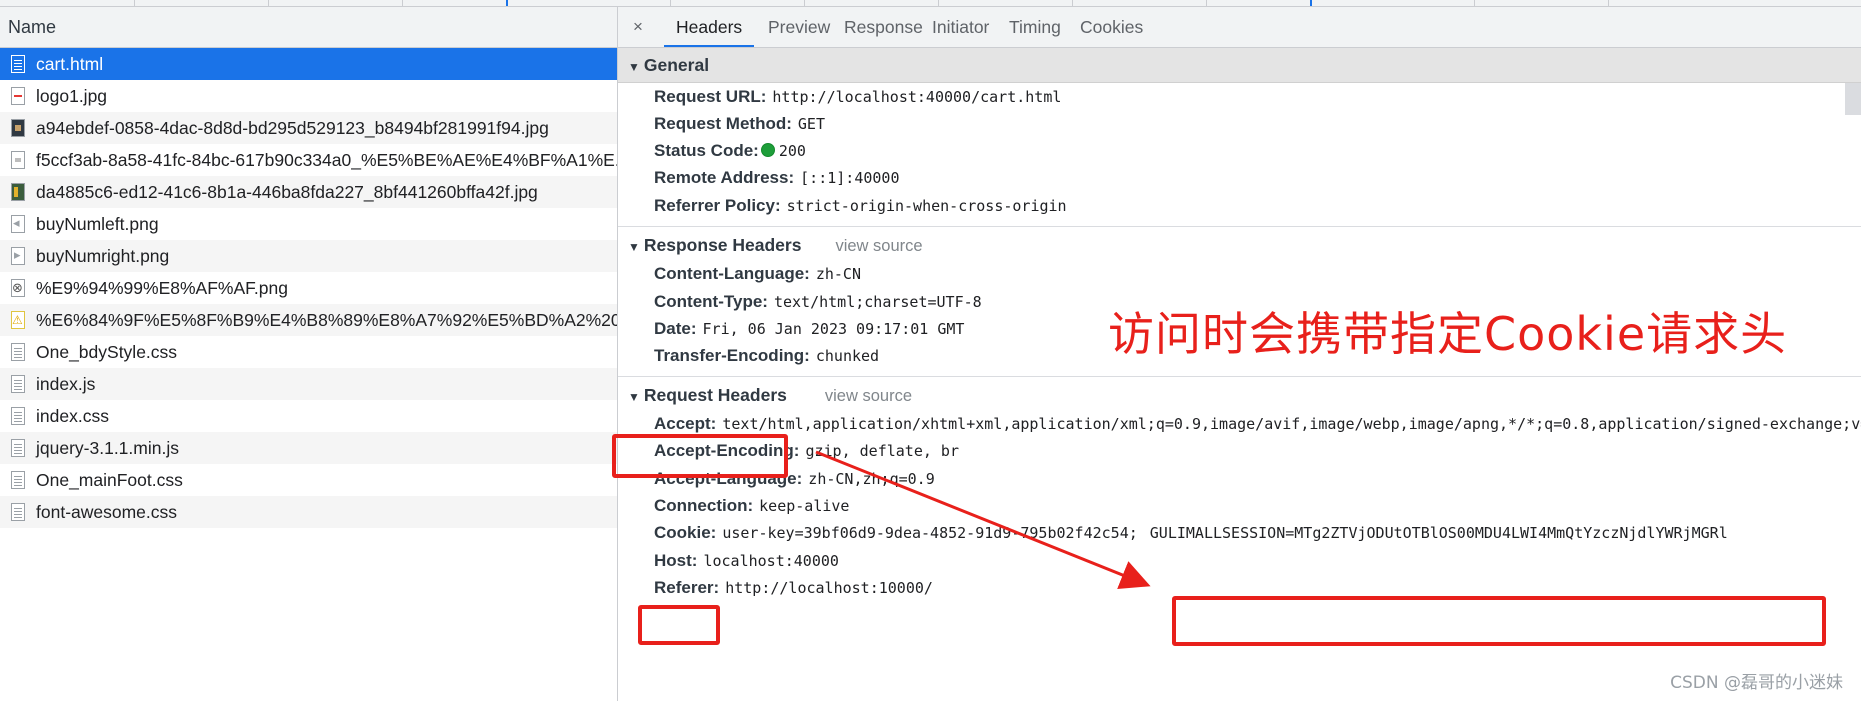 This screenshot has height=701, width=1861. Describe the element at coordinates (1448, 334) in the screenshot. I see `annotation-text: 访问时会携带指定Cookie请求头` at that location.